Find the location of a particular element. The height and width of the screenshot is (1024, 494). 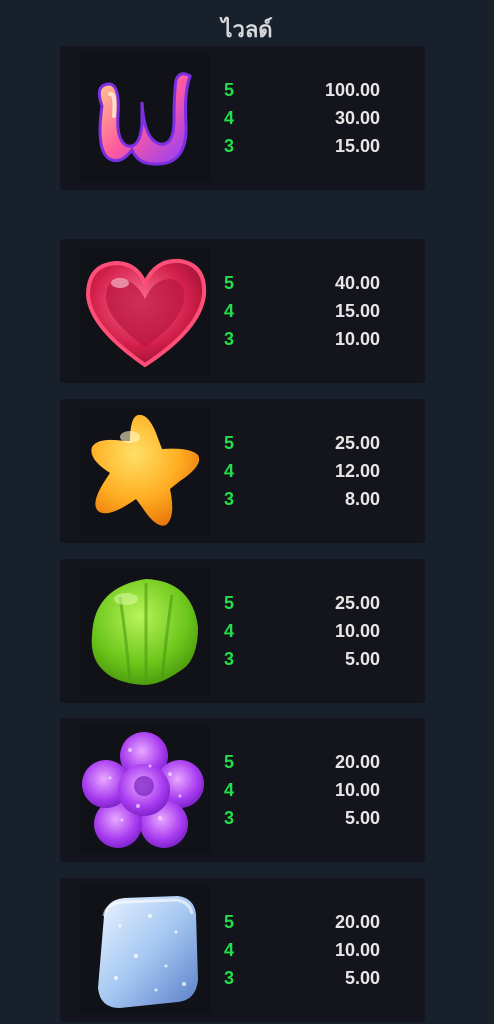

purple-flower-candy-icon is located at coordinates (145, 790).